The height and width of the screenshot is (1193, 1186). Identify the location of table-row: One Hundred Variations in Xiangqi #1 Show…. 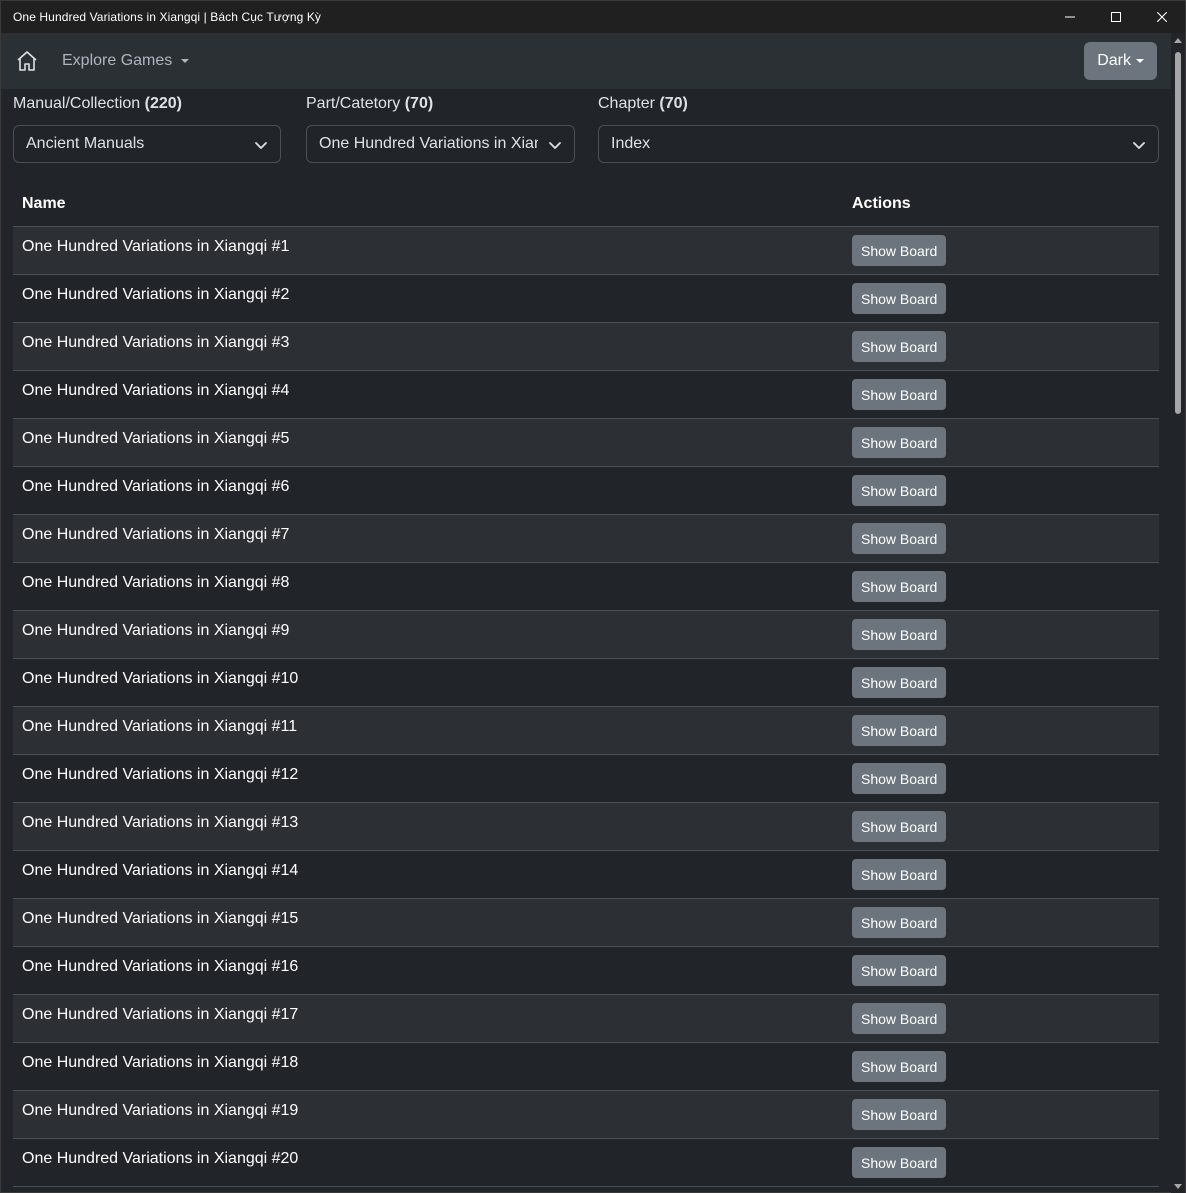
(586, 251).